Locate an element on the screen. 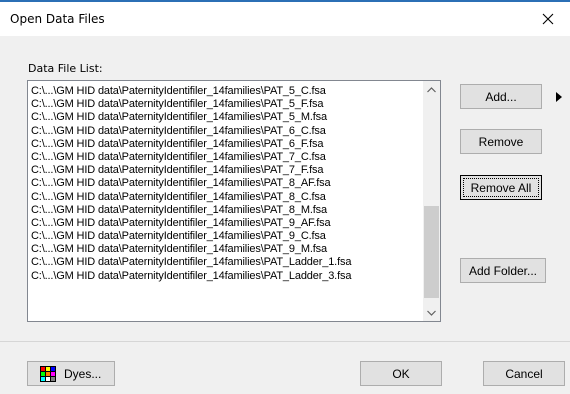 The height and width of the screenshot is (394, 570). chevron-up-icon is located at coordinates (431, 89).